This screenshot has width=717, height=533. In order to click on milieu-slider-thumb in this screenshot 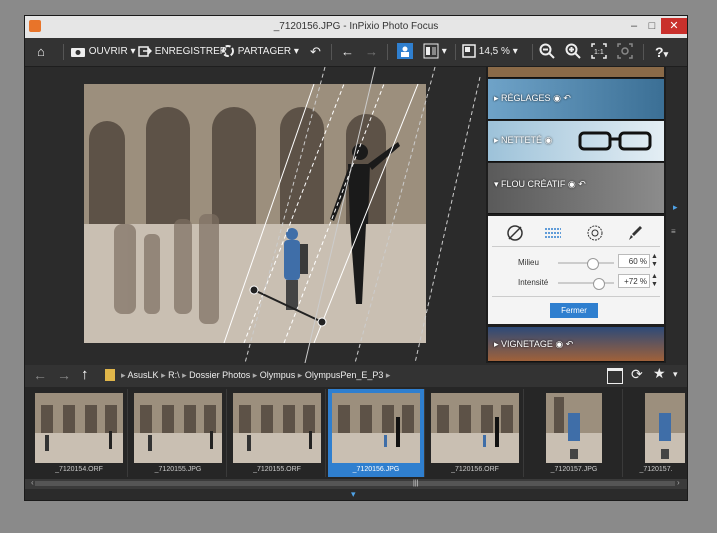, I will do `click(592, 264)`.